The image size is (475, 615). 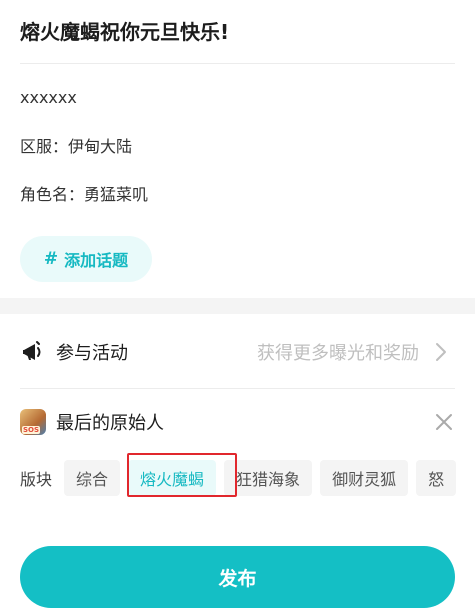 I want to click on post-body-line-1: xxxxxx, so click(x=48, y=97).